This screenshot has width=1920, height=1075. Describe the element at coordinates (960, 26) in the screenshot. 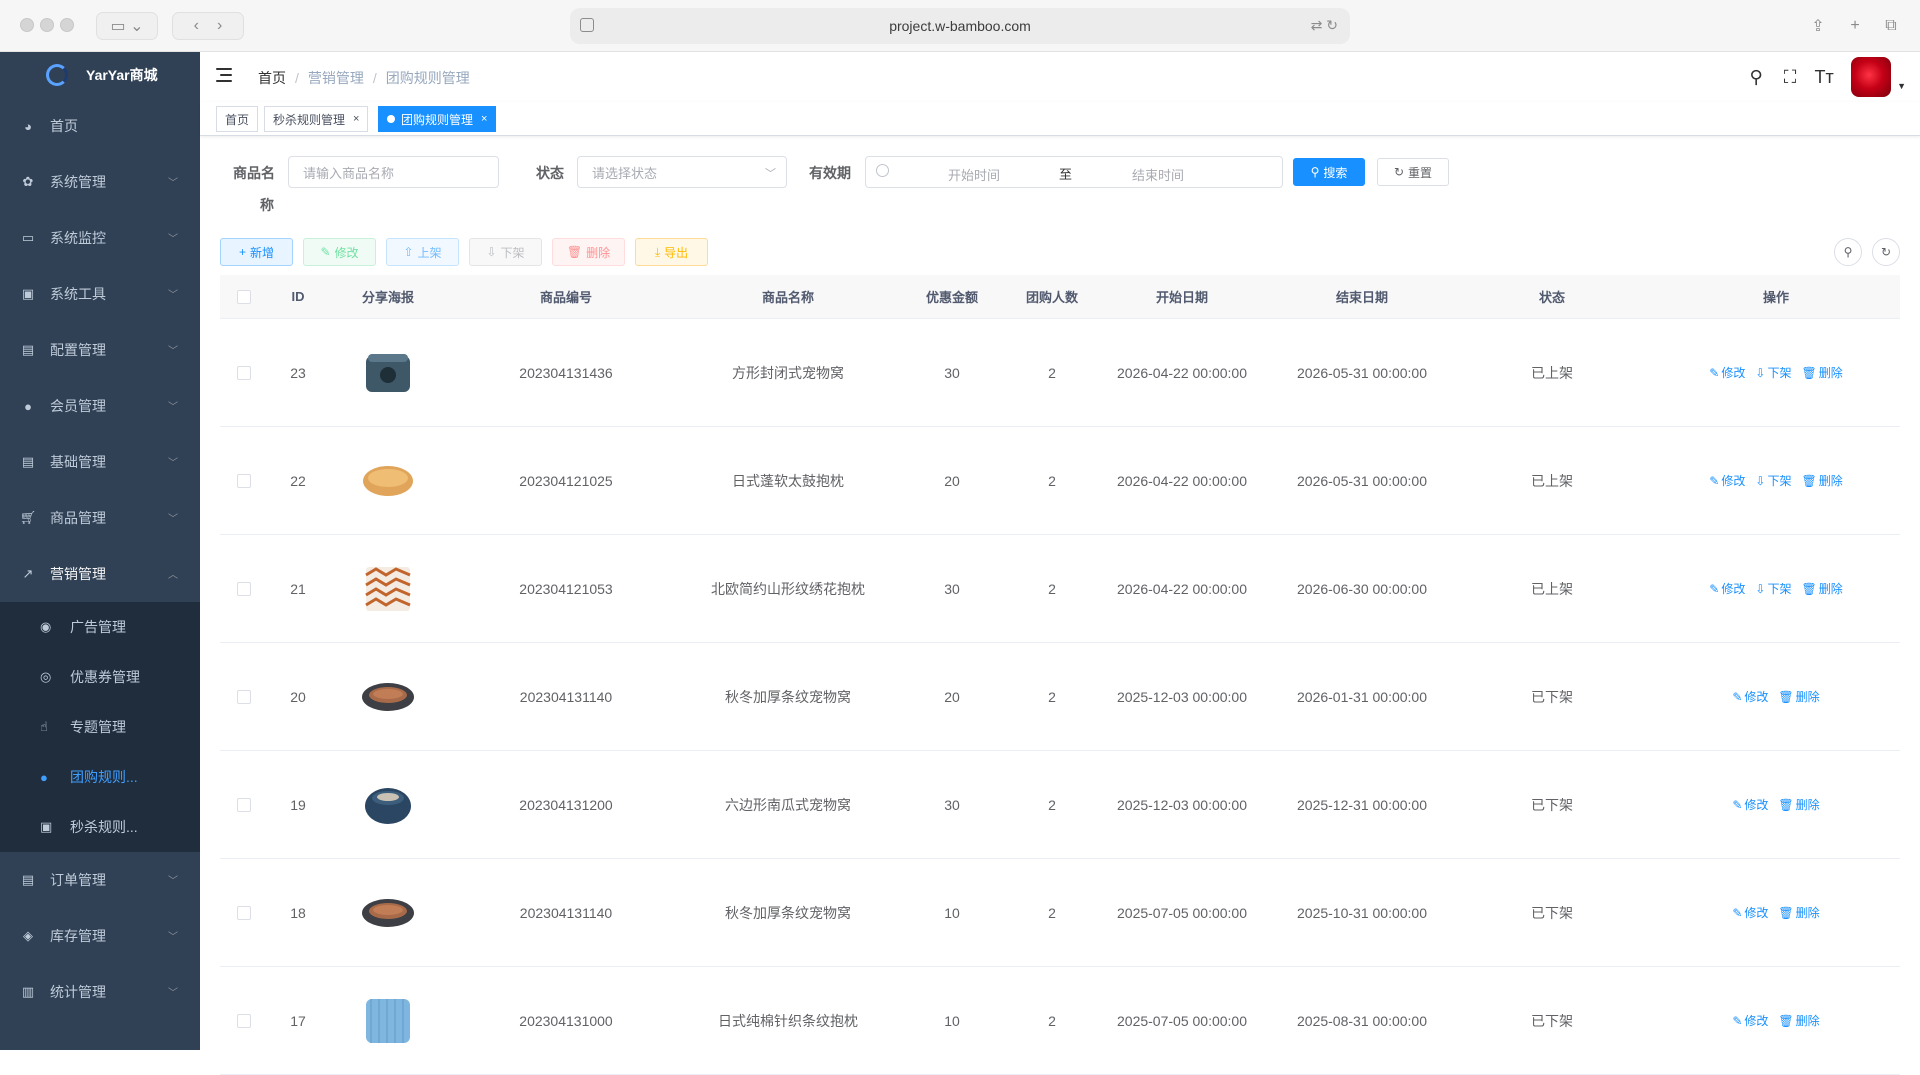

I see `address-bar: project.w-bamboo.com ⇄ ↻` at that location.